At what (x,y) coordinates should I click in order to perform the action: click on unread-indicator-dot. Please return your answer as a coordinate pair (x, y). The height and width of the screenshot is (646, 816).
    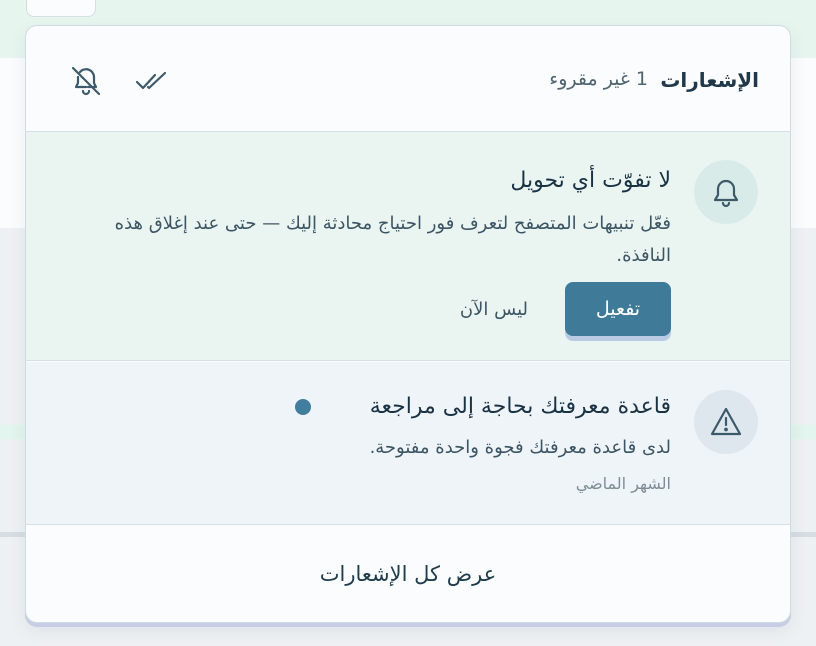
    Looking at the image, I should click on (303, 407).